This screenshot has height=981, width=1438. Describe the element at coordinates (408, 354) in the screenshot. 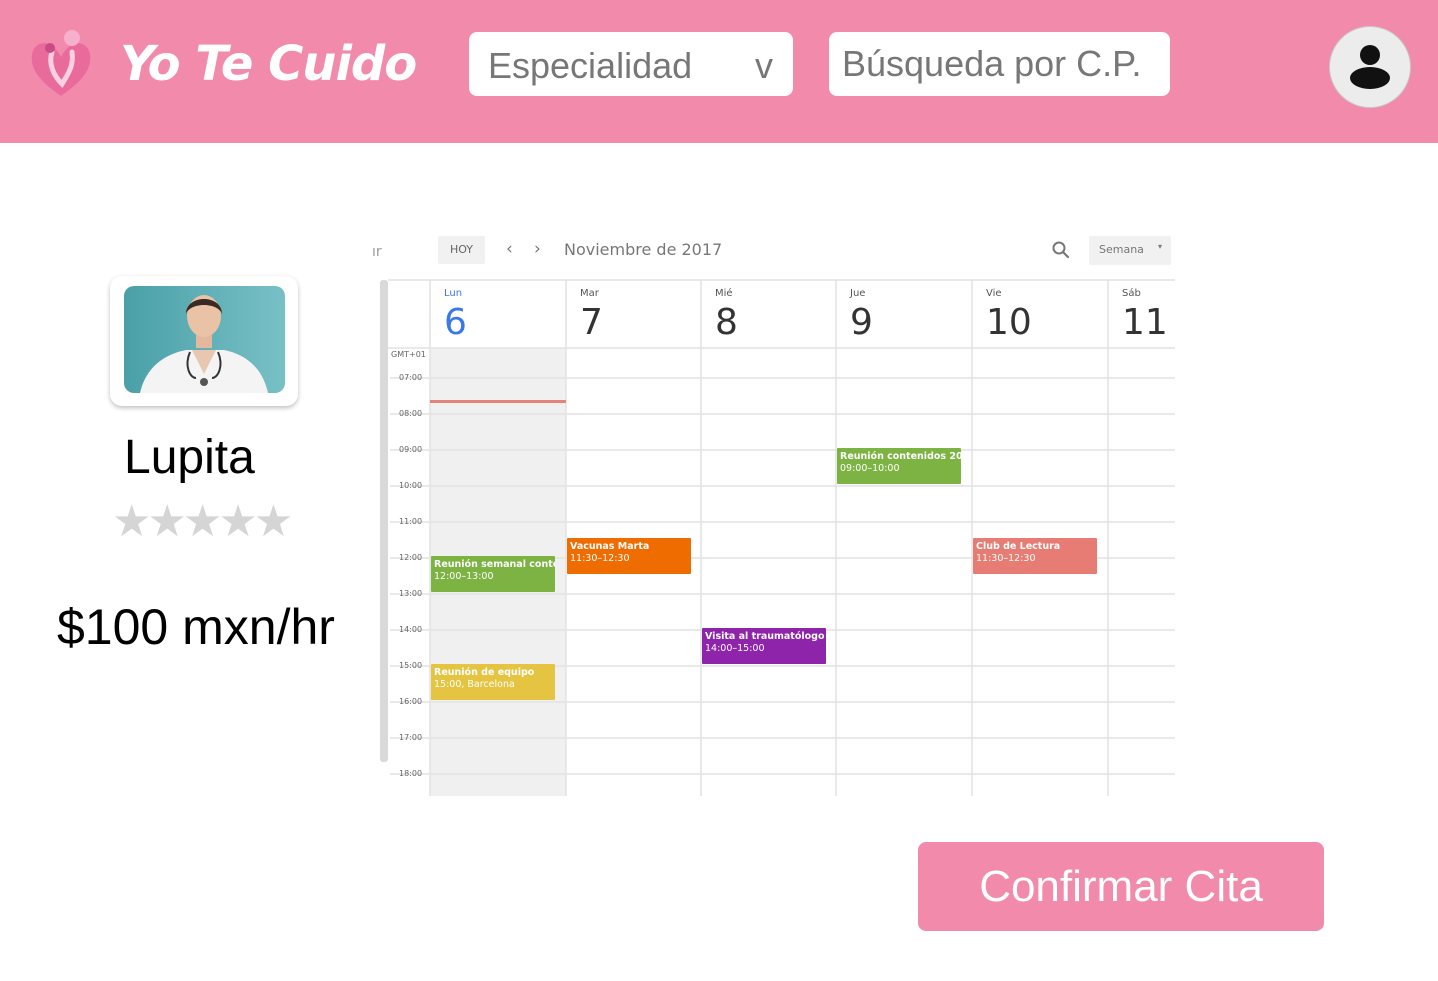

I see `timezone-label: GMT+01` at that location.